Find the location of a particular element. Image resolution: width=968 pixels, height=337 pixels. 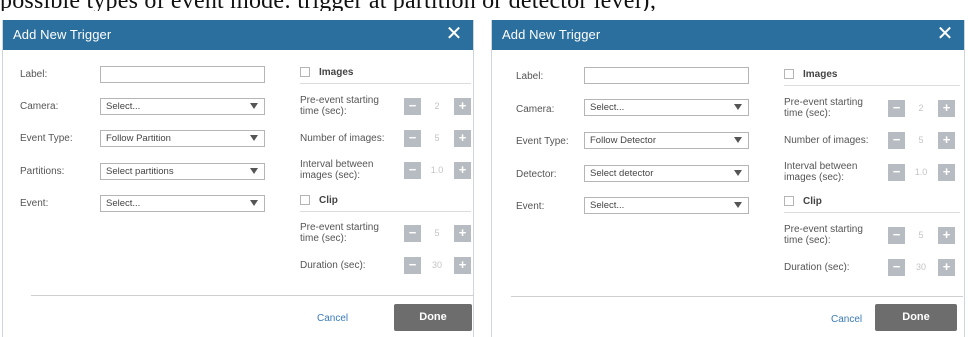

event-type-select-value: Follow Detector is located at coordinates (623, 140).